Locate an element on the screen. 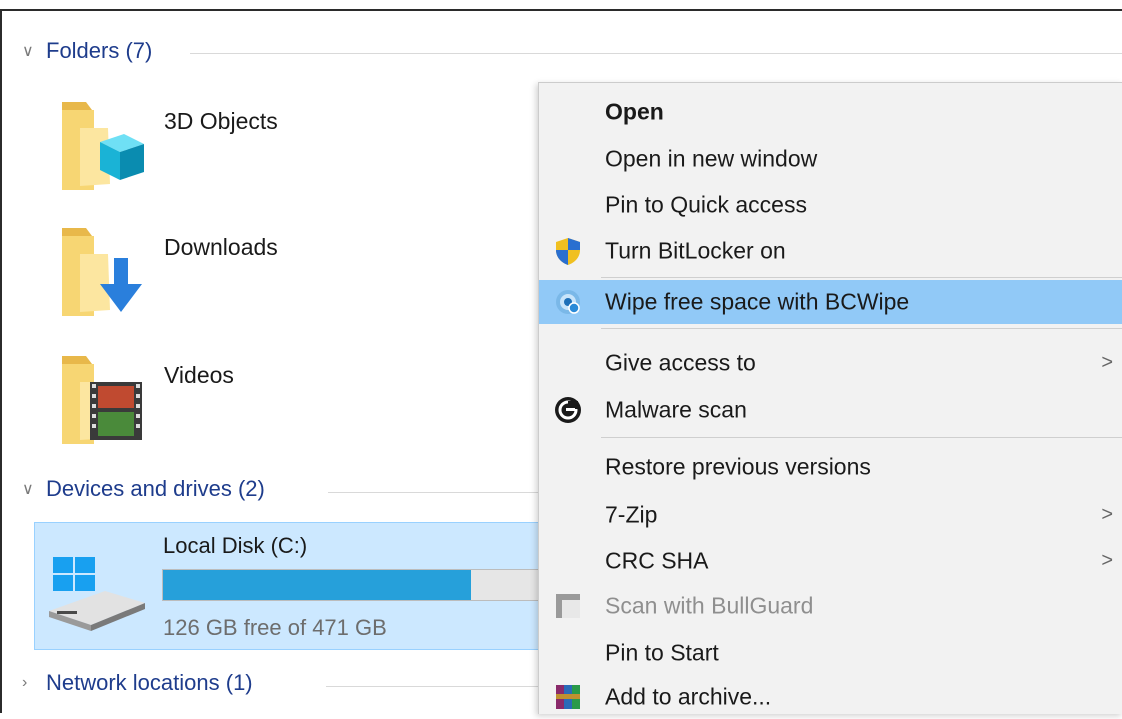 The width and height of the screenshot is (1122, 719). winrar-archive-icon is located at coordinates (568, 697).